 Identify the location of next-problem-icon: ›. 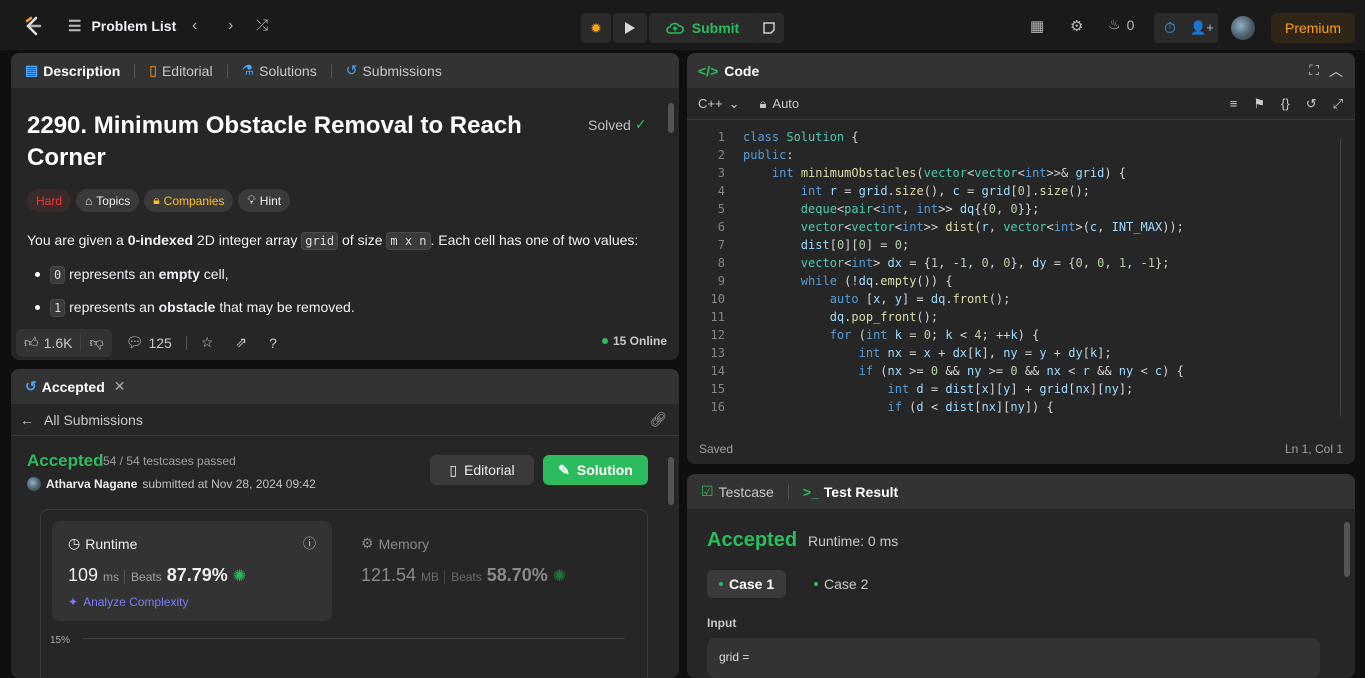
(230, 26).